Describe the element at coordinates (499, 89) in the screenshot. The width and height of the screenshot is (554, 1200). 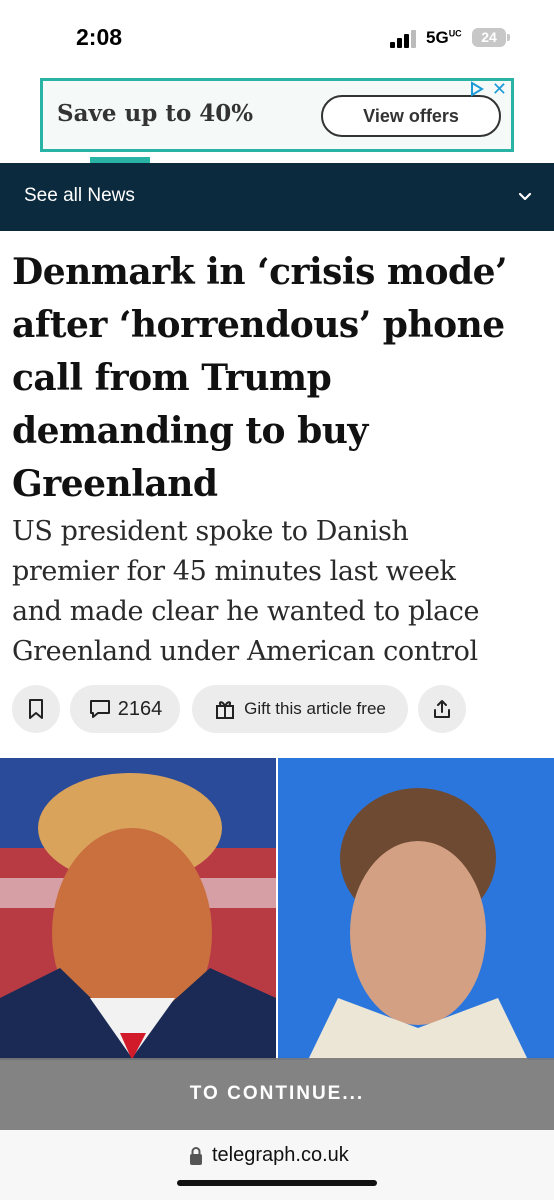
I see `ad-close-icon: ✕` at that location.